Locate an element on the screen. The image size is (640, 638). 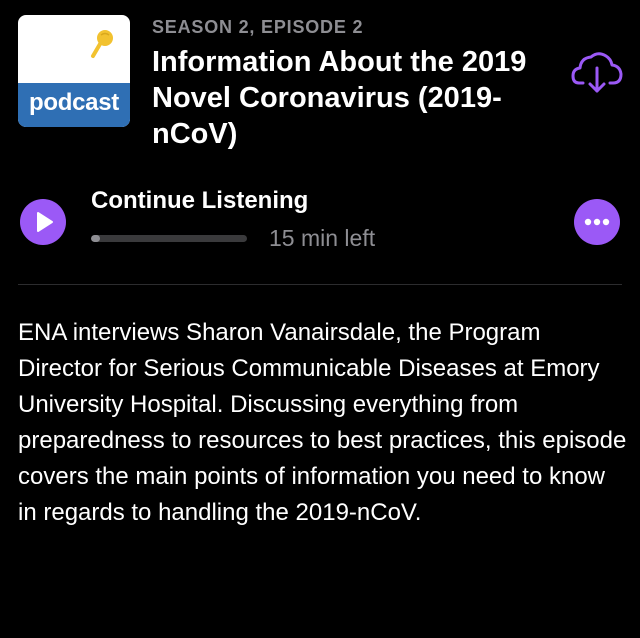
artwork-brand: ENA is located at coordinates (74, 66).